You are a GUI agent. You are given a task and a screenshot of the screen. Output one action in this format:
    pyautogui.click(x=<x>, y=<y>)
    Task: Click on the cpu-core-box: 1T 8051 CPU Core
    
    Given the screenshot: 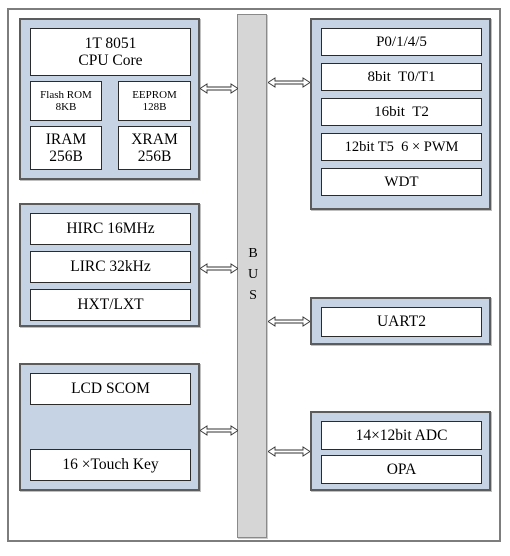 What is the action you would take?
    pyautogui.click(x=110, y=52)
    